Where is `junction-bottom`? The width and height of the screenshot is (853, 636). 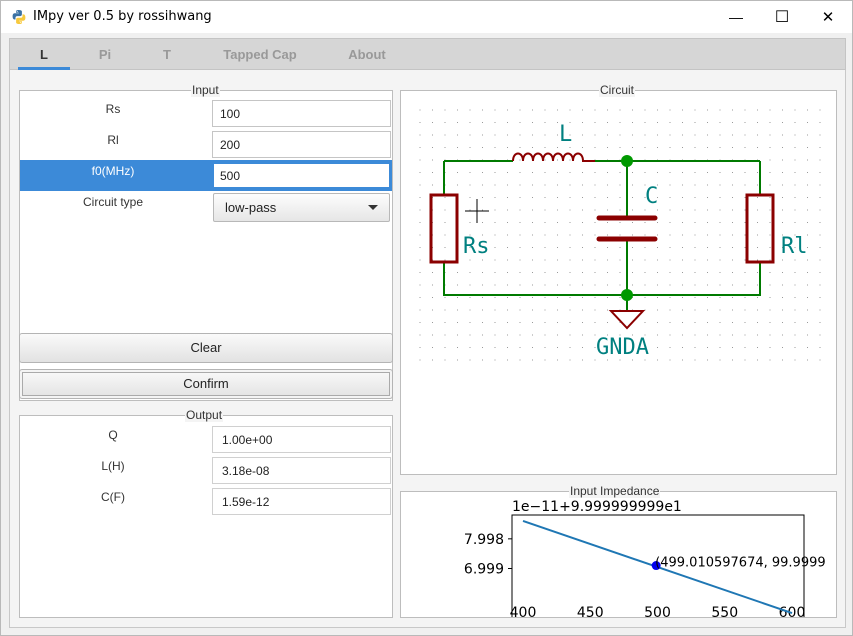 junction-bottom is located at coordinates (627, 295).